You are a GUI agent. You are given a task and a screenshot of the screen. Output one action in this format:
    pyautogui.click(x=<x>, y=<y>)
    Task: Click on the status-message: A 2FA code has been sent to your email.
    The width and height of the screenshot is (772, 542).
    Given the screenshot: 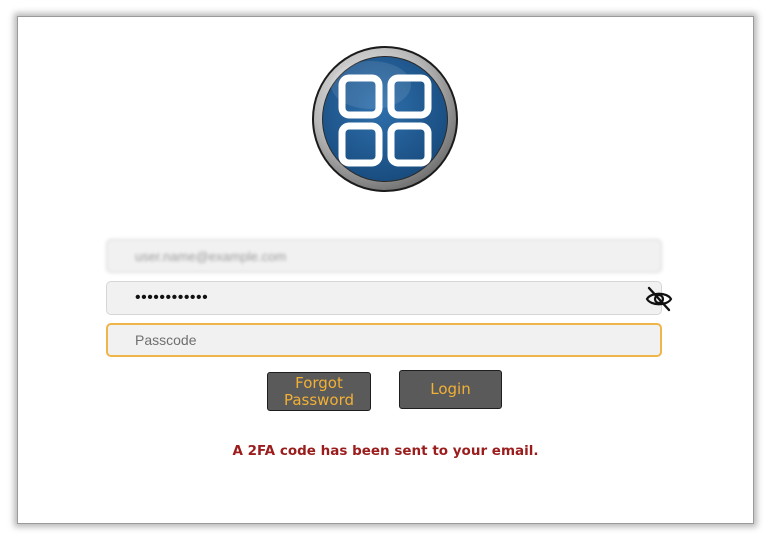 What is the action you would take?
    pyautogui.click(x=385, y=451)
    